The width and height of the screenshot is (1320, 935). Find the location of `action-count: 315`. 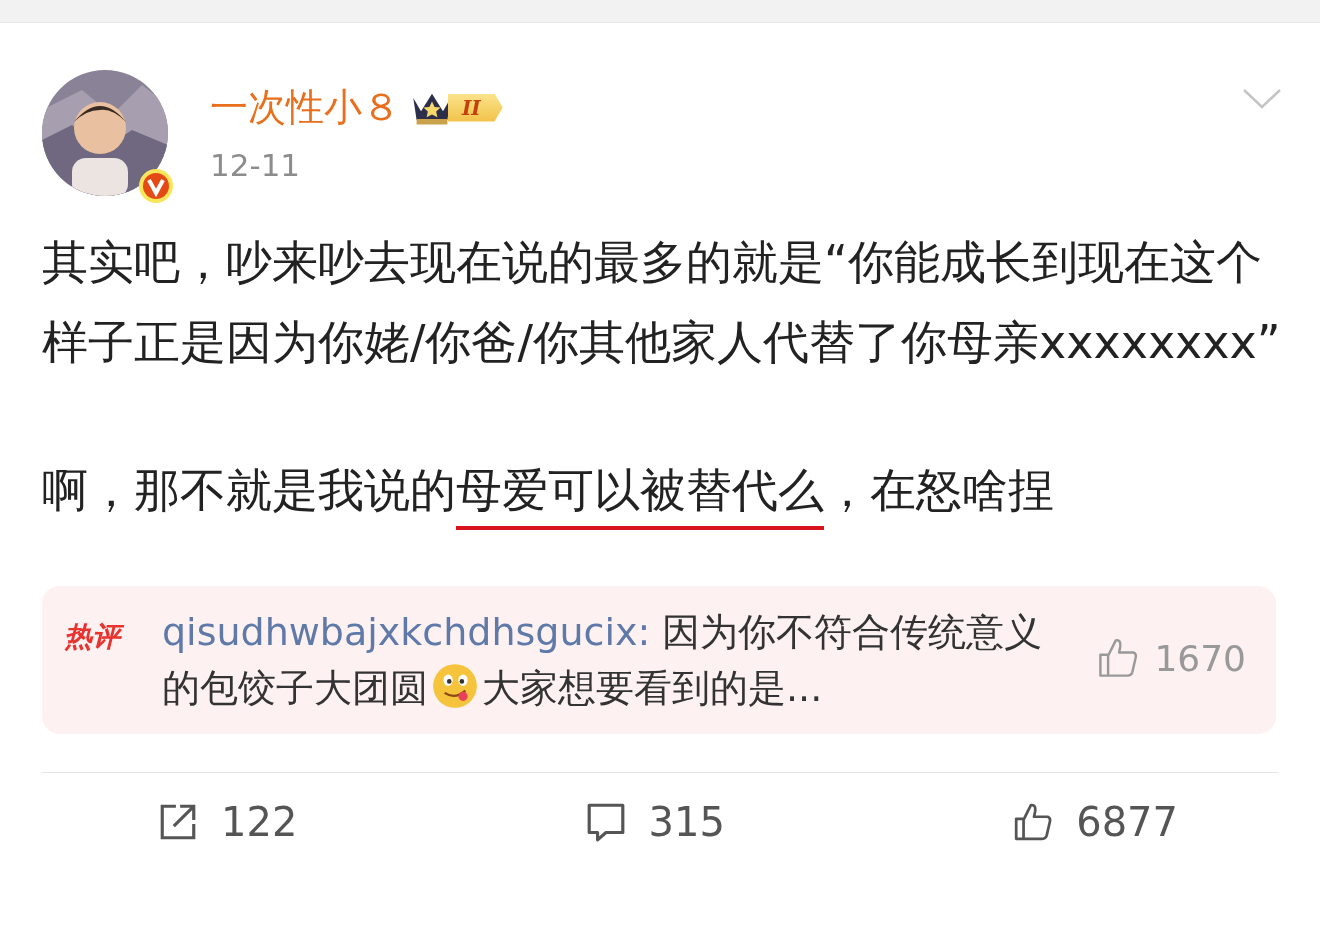

action-count: 315 is located at coordinates (686, 822).